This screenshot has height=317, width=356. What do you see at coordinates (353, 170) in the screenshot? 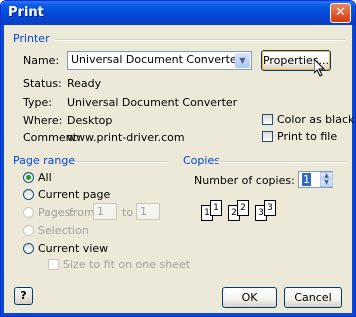
I see `window-border-right` at bounding box center [353, 170].